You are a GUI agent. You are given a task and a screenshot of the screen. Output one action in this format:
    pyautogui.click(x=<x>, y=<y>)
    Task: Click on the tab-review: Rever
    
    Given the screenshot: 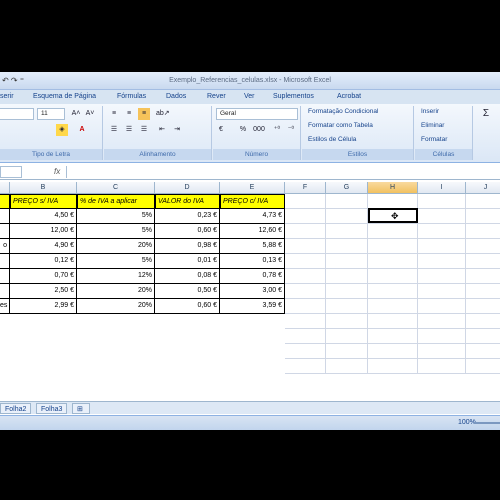 What is the action you would take?
    pyautogui.click(x=216, y=96)
    